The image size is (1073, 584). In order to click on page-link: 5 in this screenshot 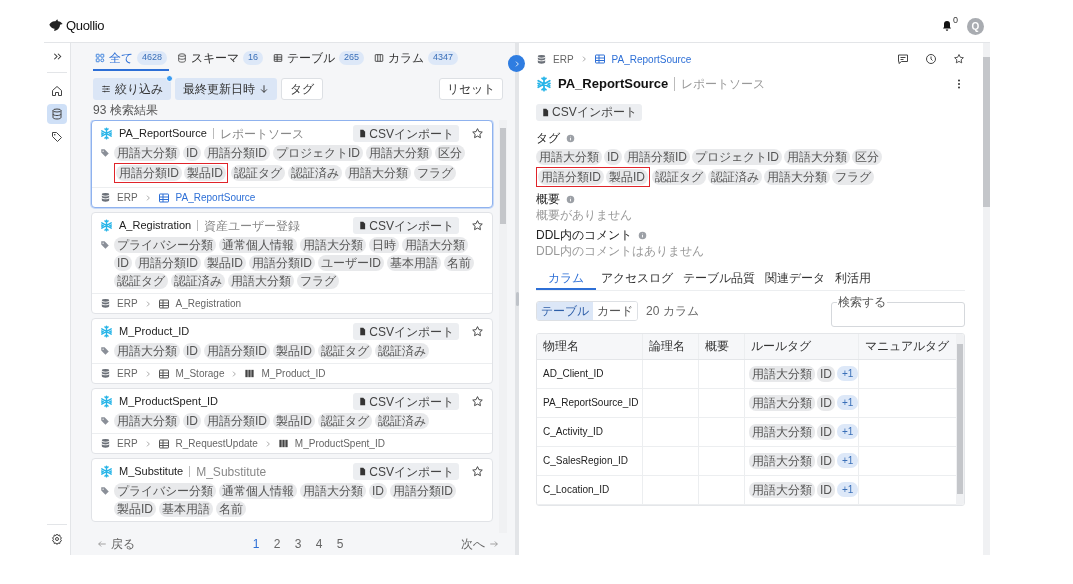, I will do `click(340, 544)`.